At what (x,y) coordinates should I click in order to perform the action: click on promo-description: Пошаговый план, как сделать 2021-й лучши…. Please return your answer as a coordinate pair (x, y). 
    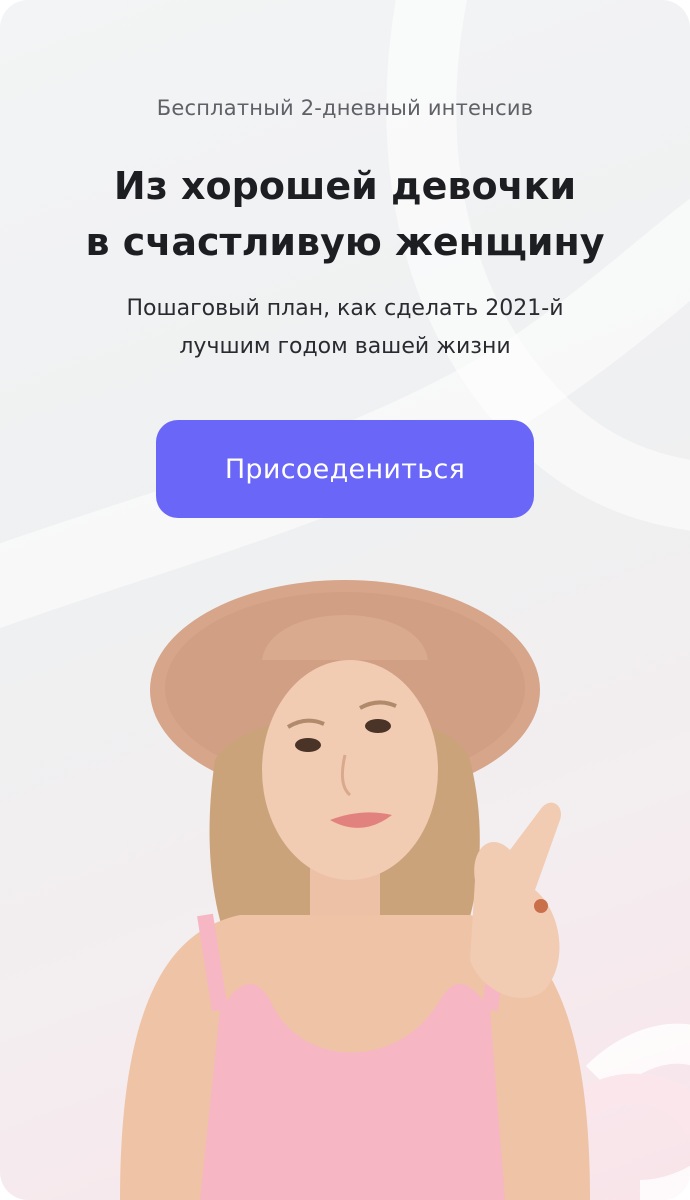
    Looking at the image, I should click on (345, 328).